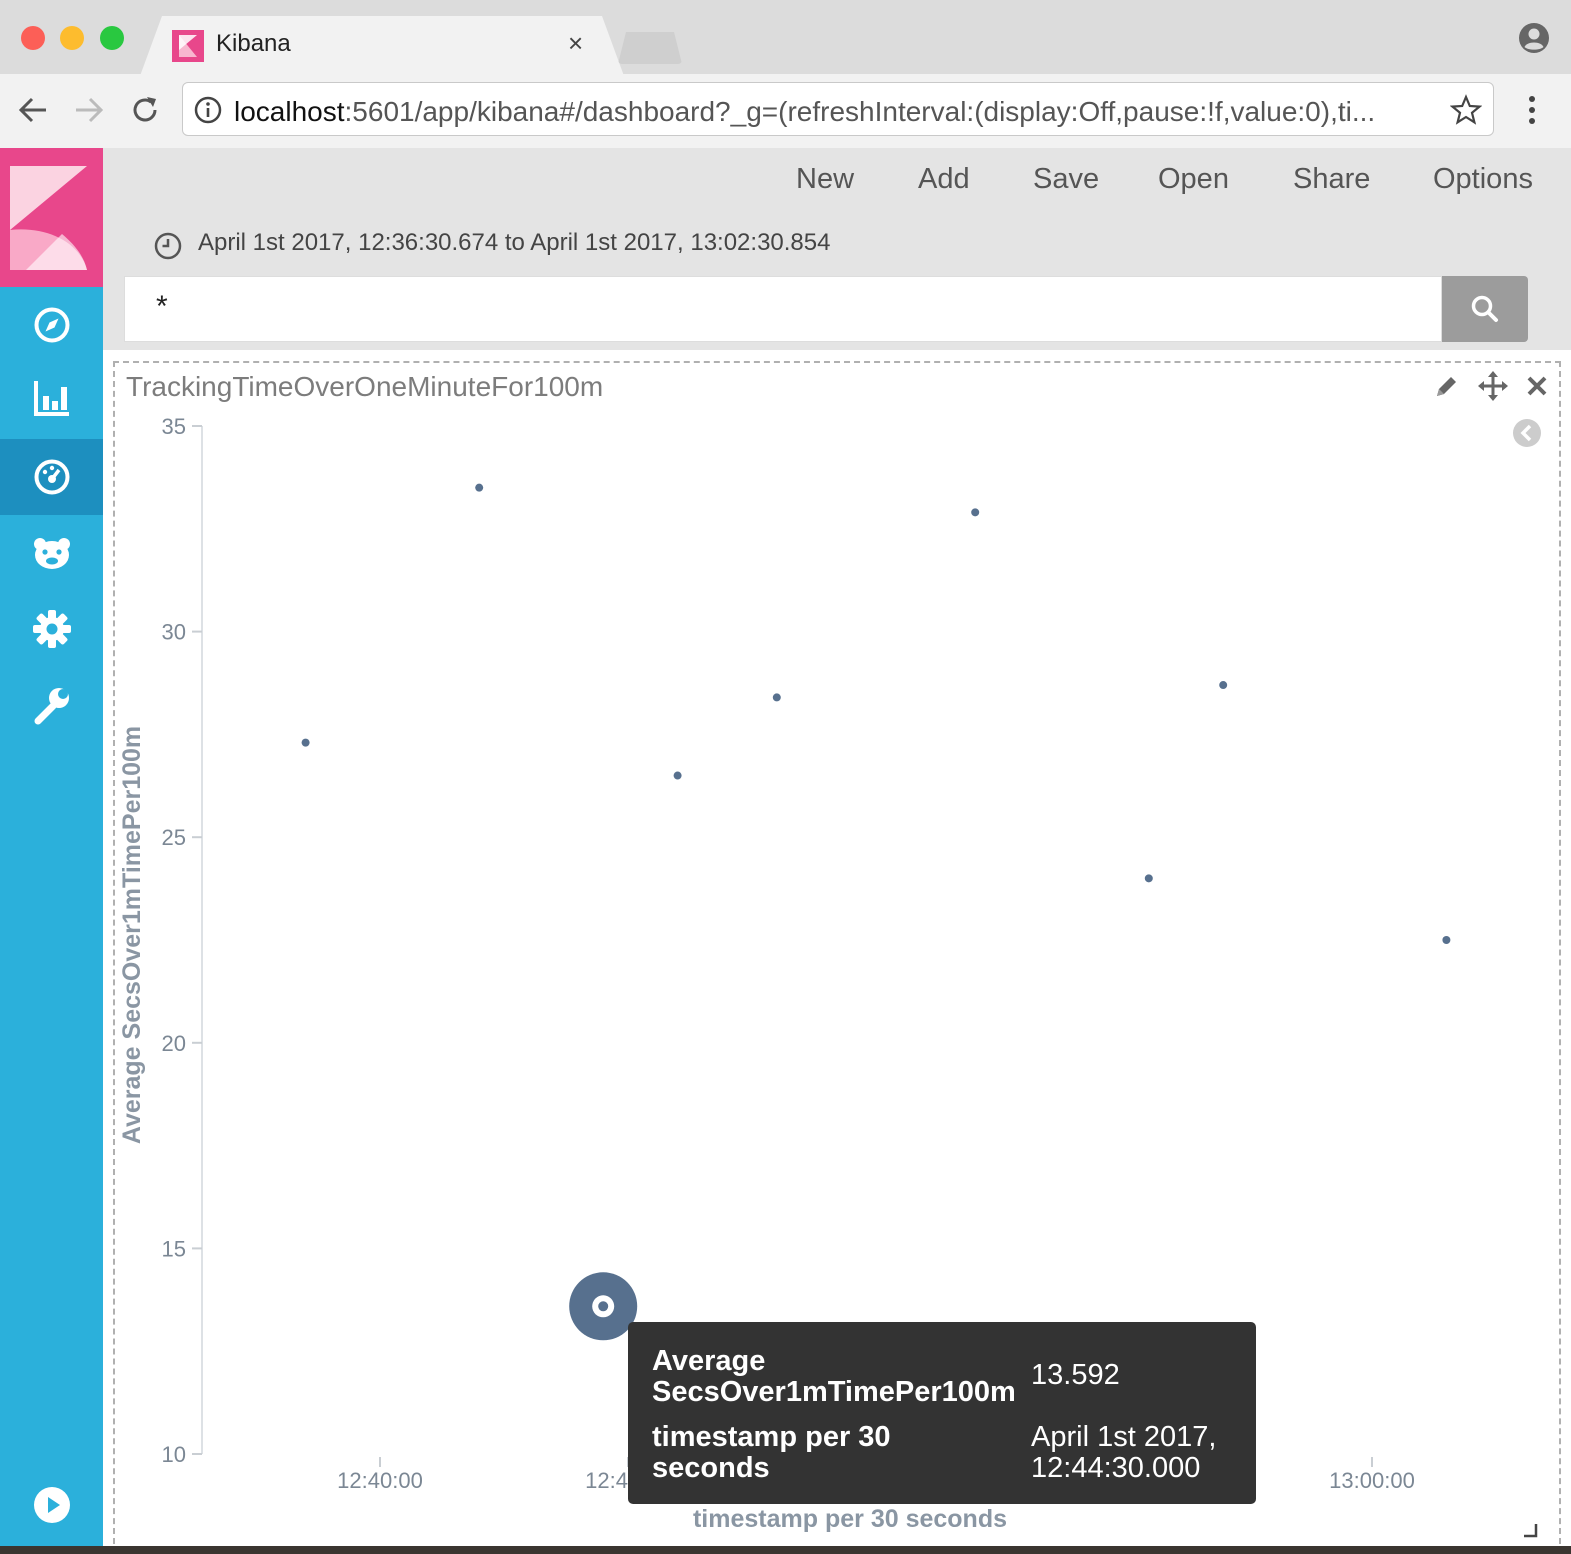  Describe the element at coordinates (1075, 1375) in the screenshot. I see `tooltip-metric-value: 13.592` at that location.